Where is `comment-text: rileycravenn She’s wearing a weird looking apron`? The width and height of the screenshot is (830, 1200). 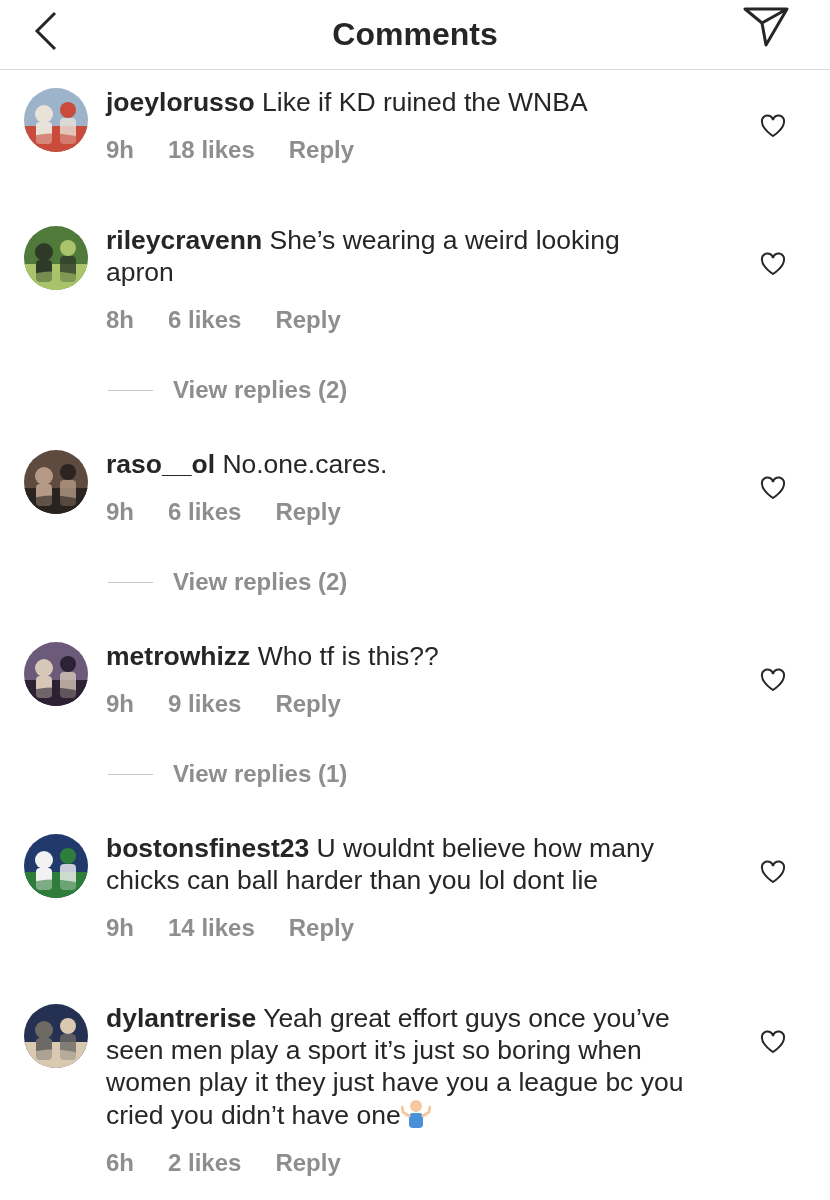 comment-text: rileycravenn She’s wearing a weird looking apron is located at coordinates (363, 256).